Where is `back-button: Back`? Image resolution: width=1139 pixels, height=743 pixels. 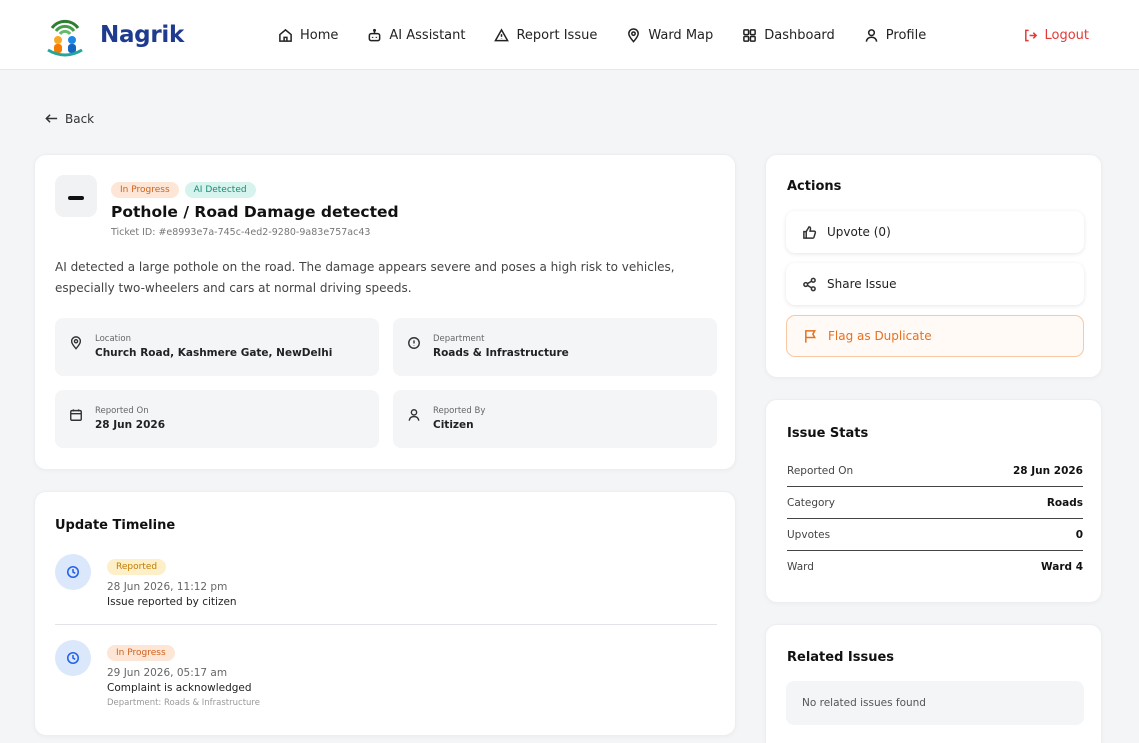
back-button: Back is located at coordinates (69, 118).